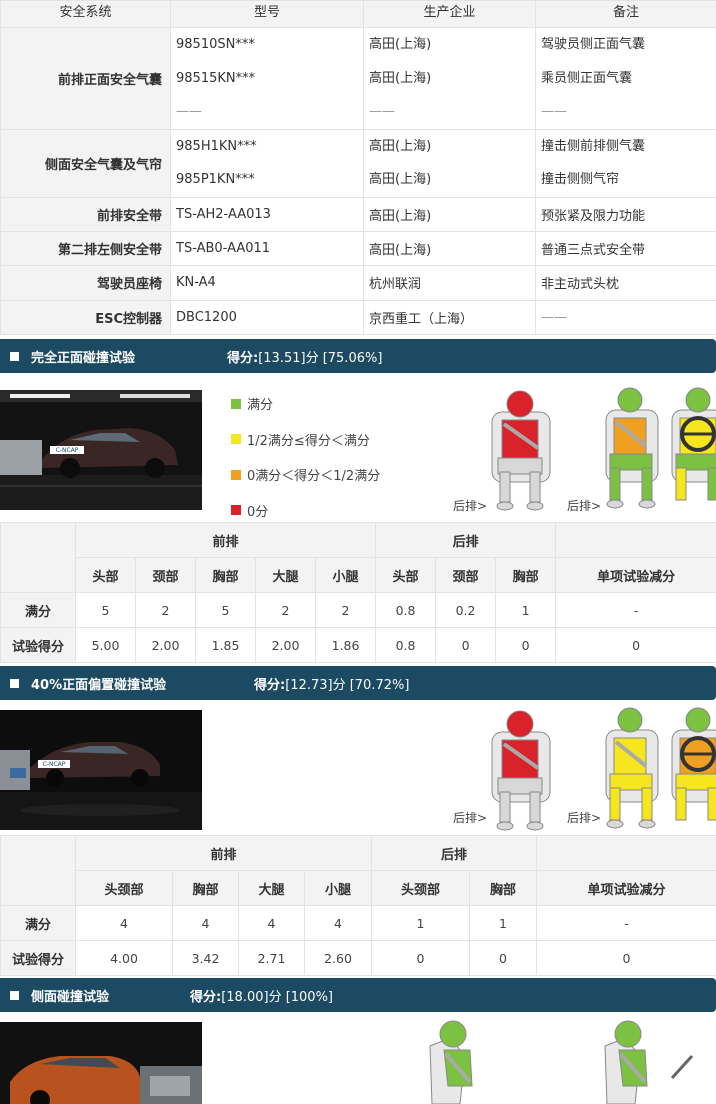 Image resolution: width=716 pixels, height=1104 pixels. What do you see at coordinates (449, 282) in the screenshot?
I see `maker-value: 杭州联润` at bounding box center [449, 282].